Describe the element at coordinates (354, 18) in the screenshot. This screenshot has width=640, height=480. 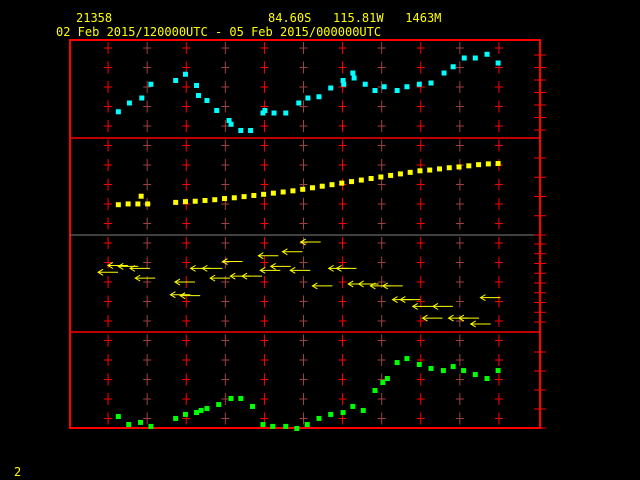
I see `station-location: 84.60S 115.81W 1463M` at that location.